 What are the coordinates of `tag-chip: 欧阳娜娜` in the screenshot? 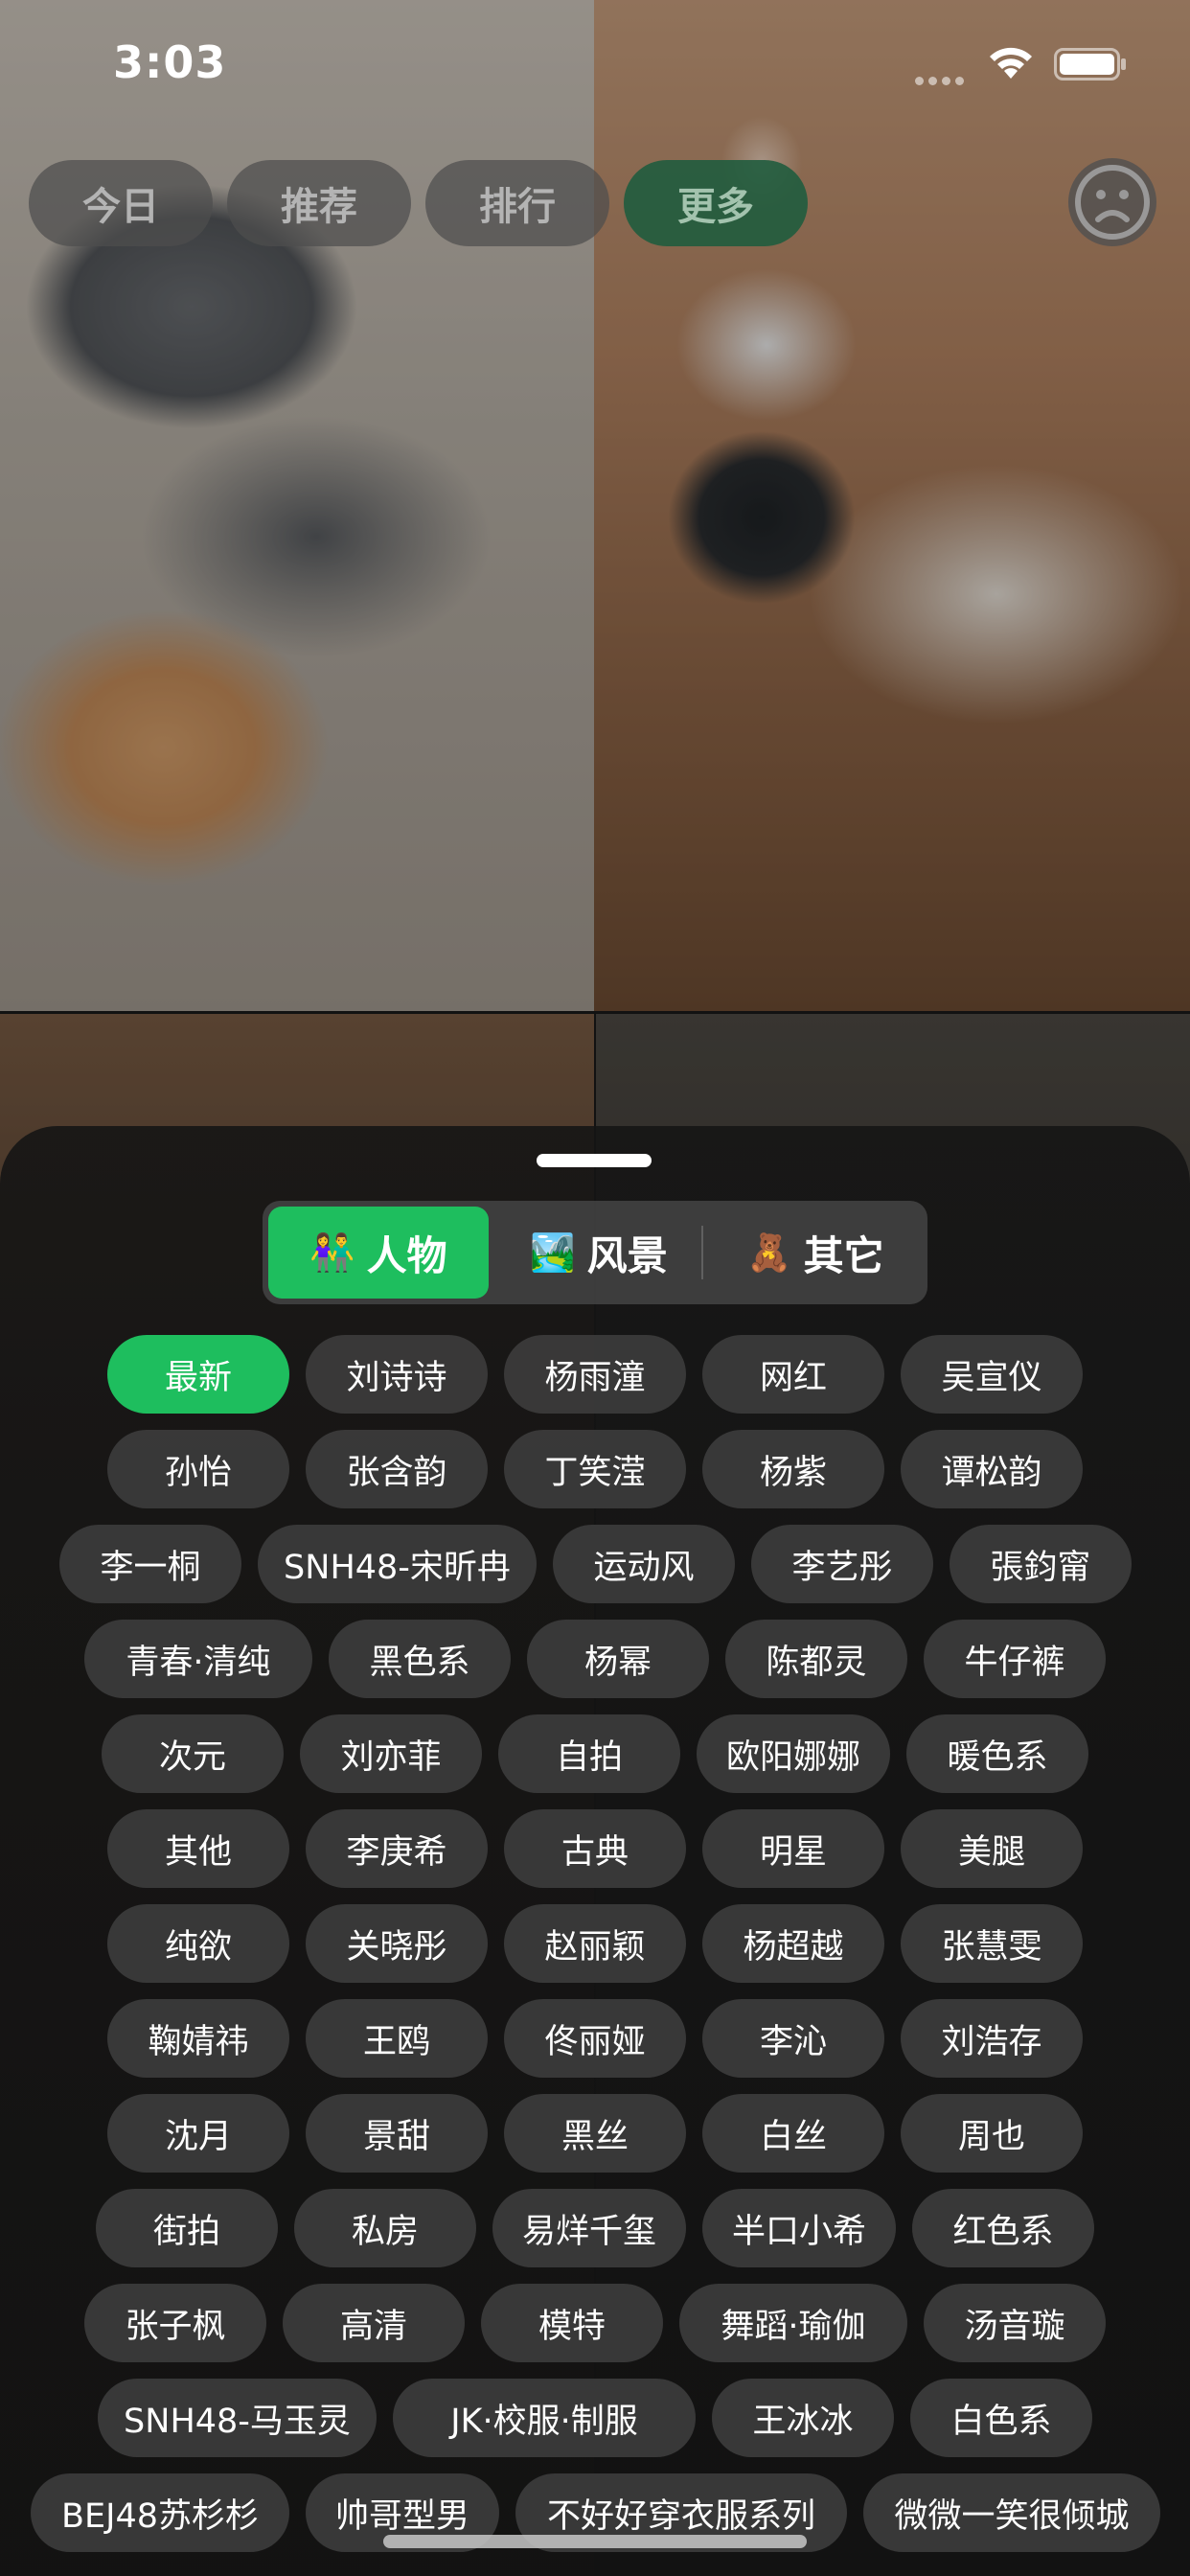 It's located at (794, 1753).